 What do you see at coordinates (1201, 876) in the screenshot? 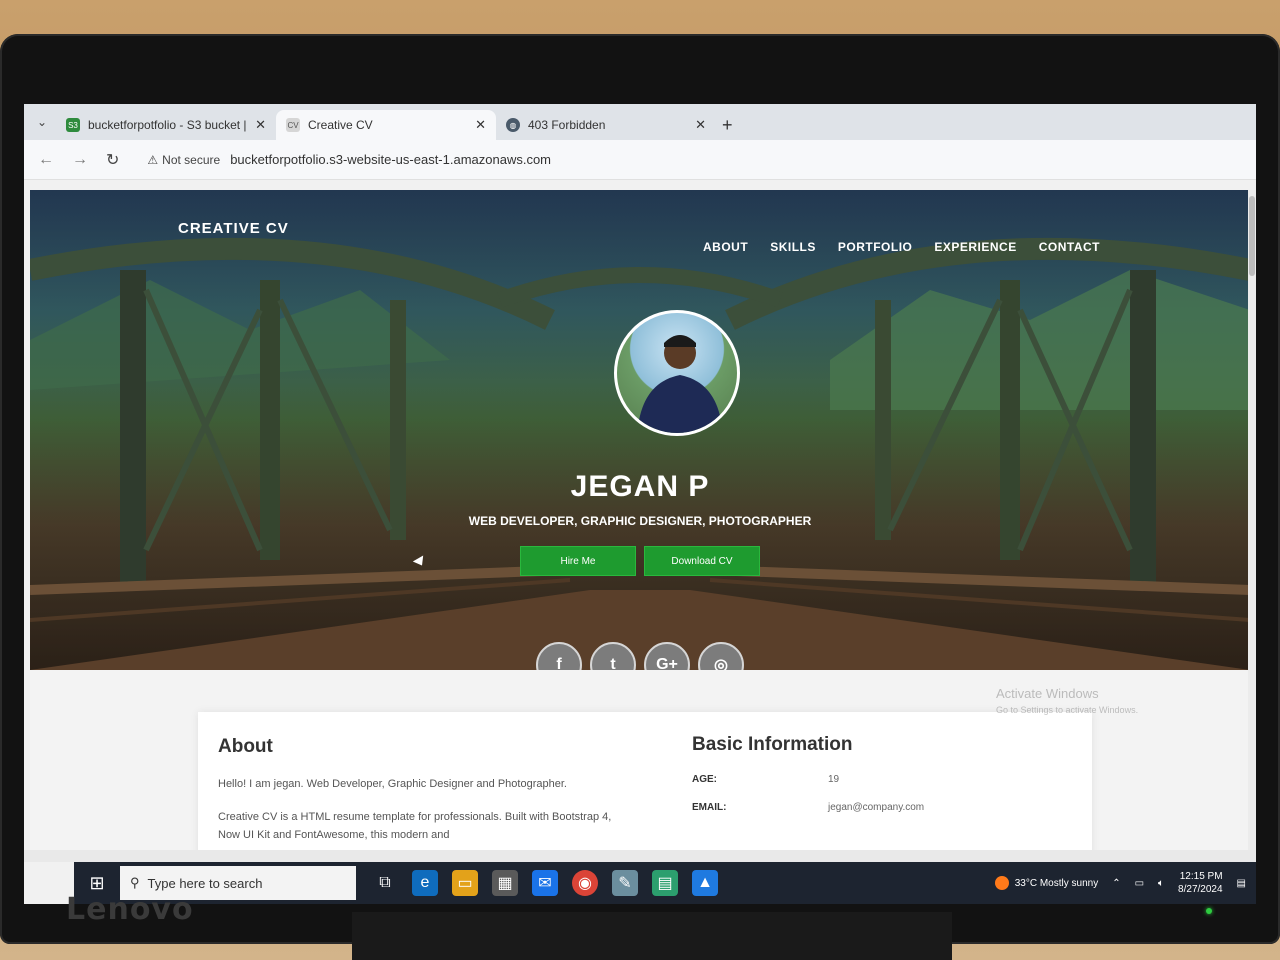
I see `clock-time: 12:15 PM` at bounding box center [1201, 876].